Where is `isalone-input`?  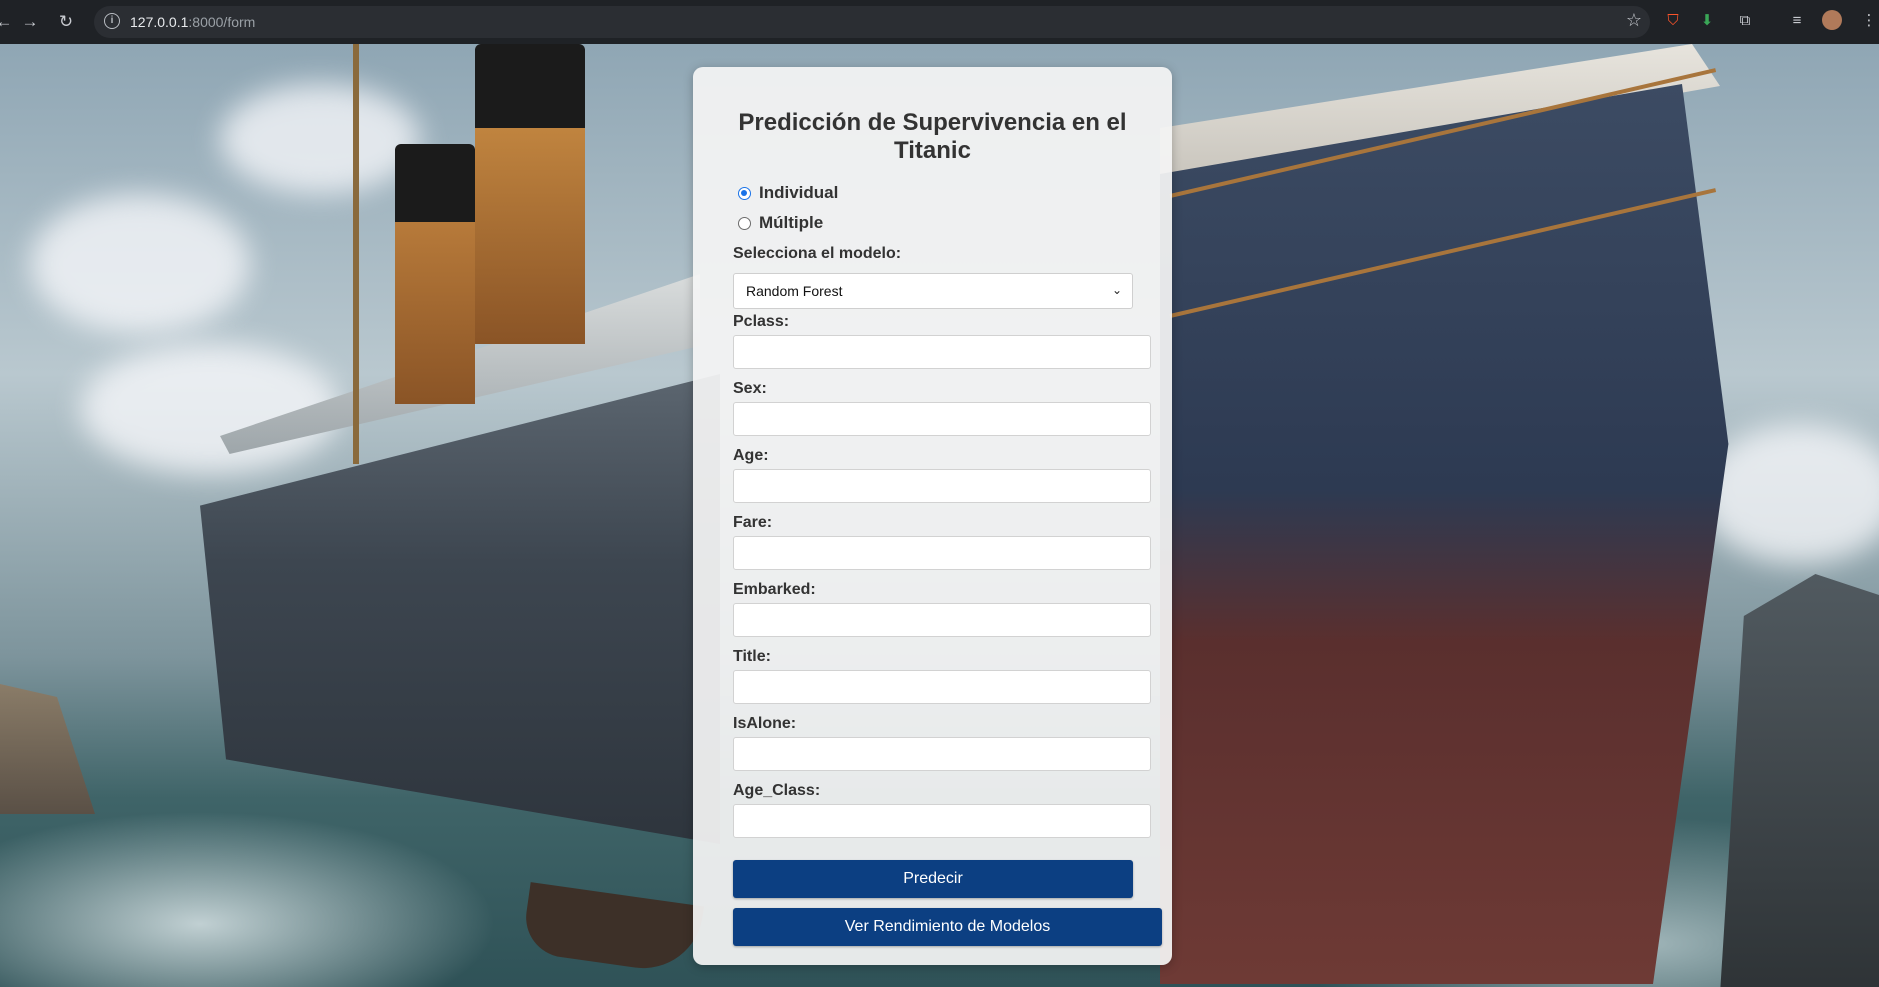 isalone-input is located at coordinates (942, 754).